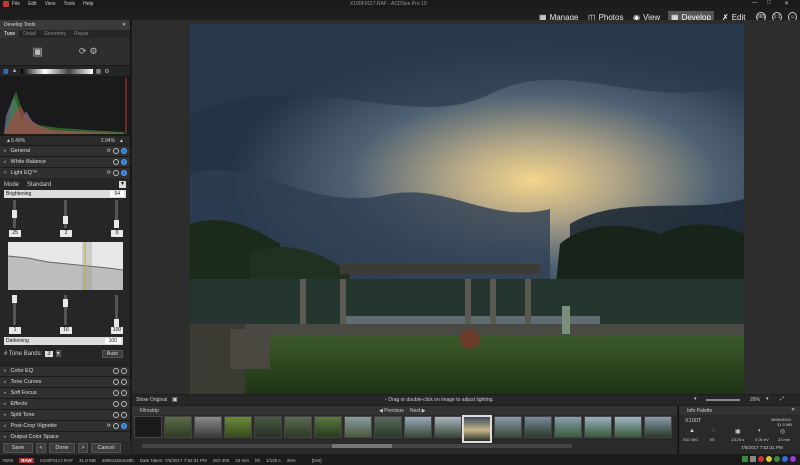  I want to click on tab-geometry: Geometry, so click(55, 34).